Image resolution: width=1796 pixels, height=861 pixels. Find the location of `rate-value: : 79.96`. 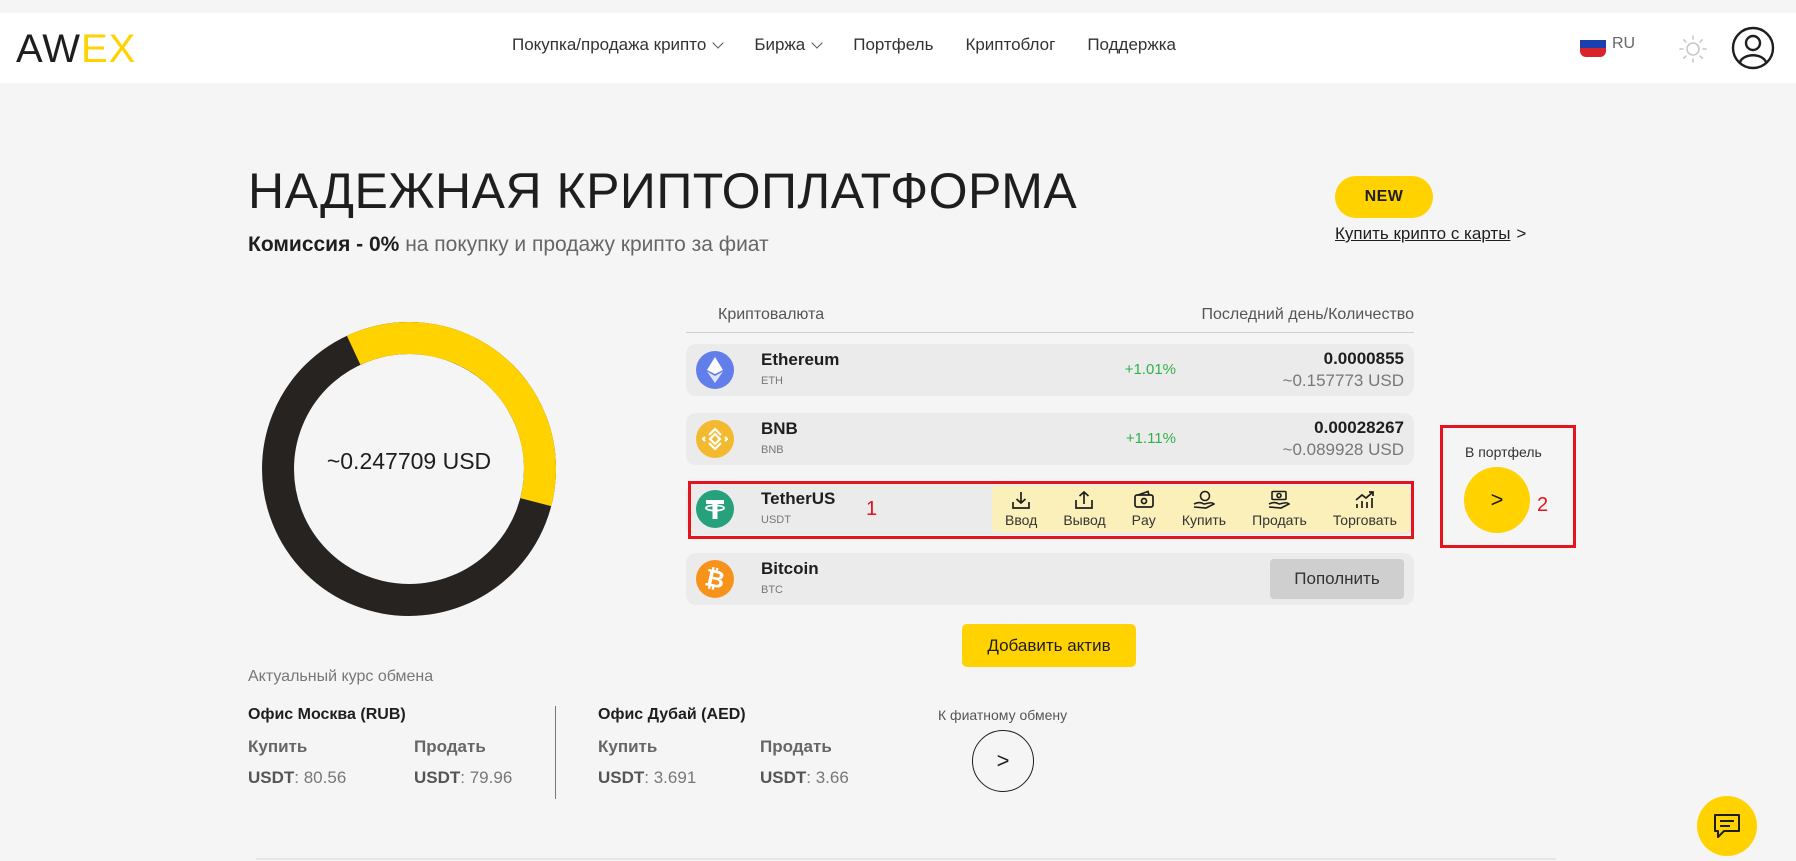

rate-value: : 79.96 is located at coordinates (486, 777).